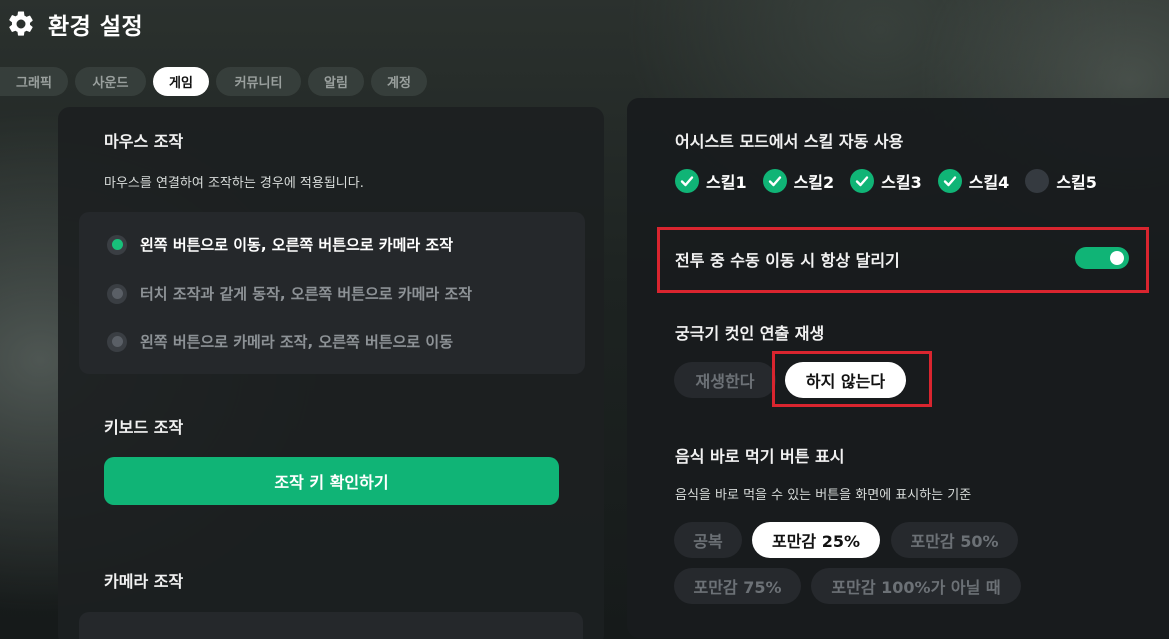 The image size is (1169, 639). I want to click on skill-4-checkbox: 스킬4, so click(973, 181).